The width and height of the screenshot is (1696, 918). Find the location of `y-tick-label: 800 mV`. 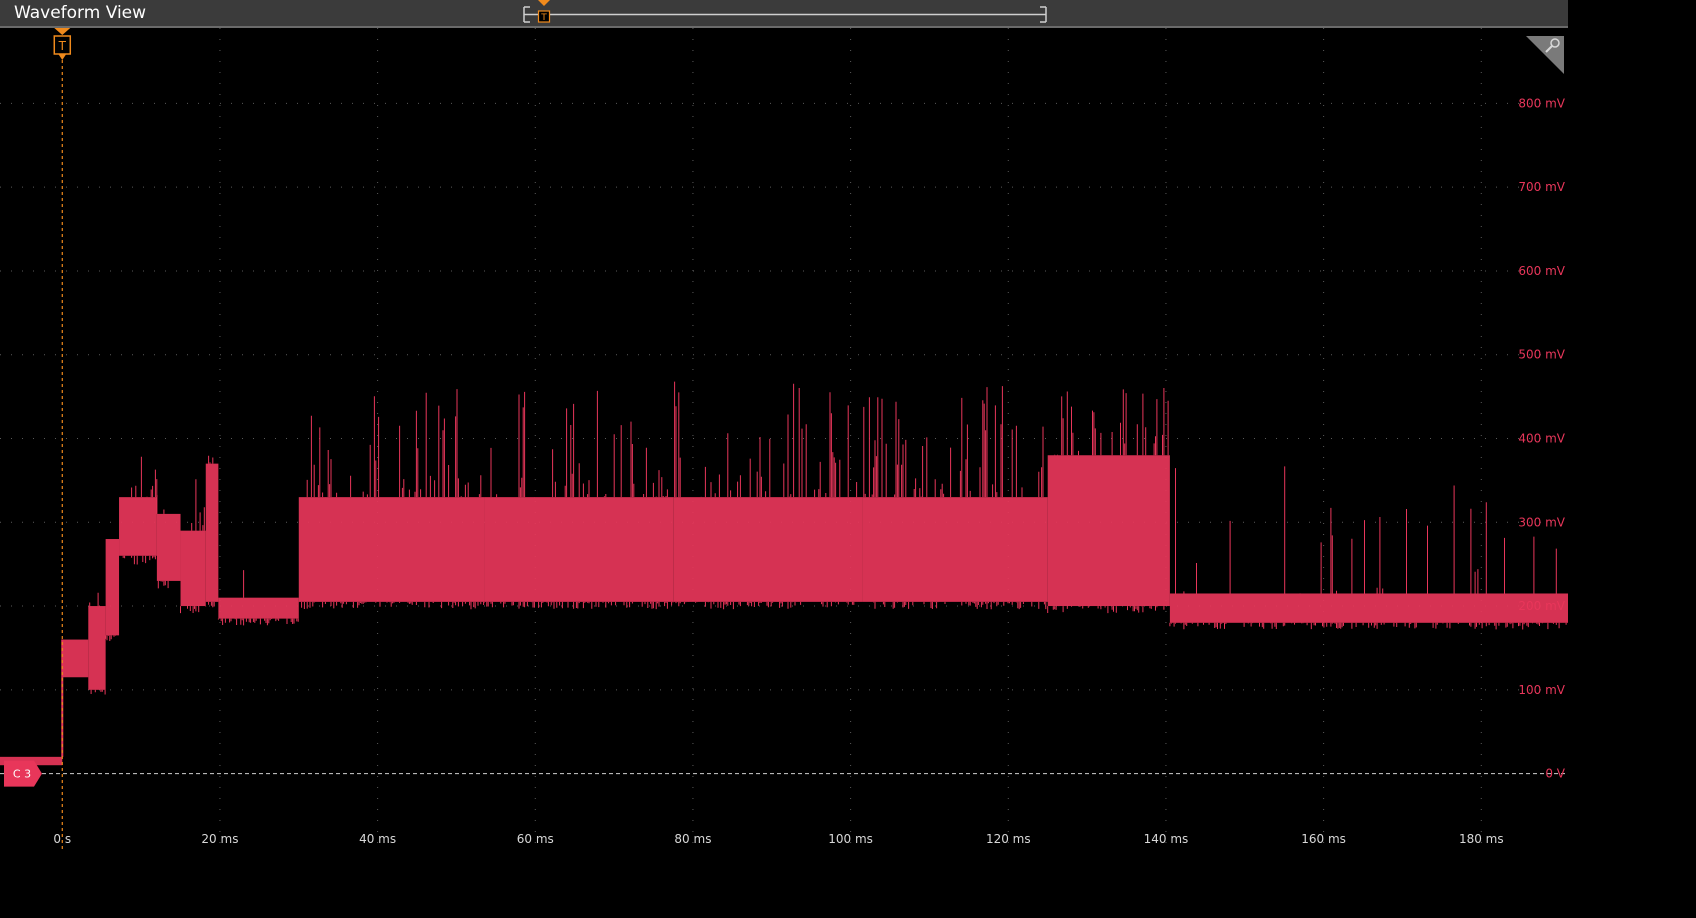

y-tick-label: 800 mV is located at coordinates (1541, 103).